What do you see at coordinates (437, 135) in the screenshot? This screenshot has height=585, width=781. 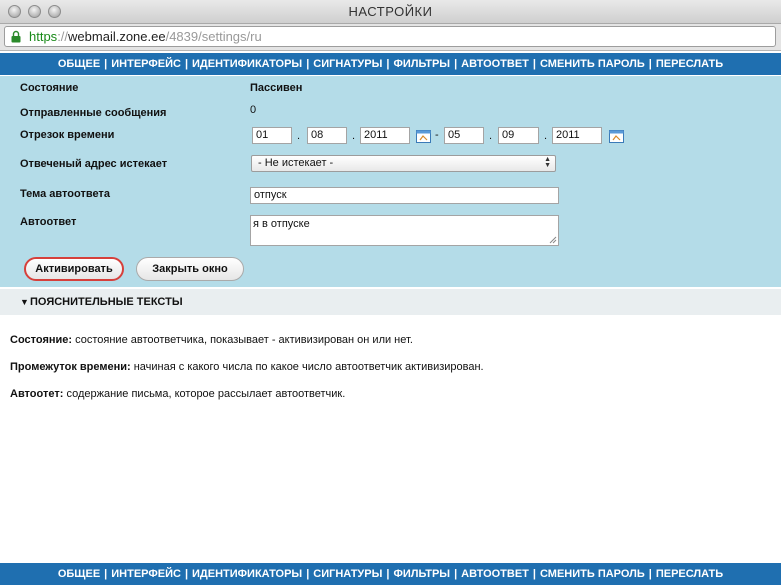 I see `date-range-dash: -` at bounding box center [437, 135].